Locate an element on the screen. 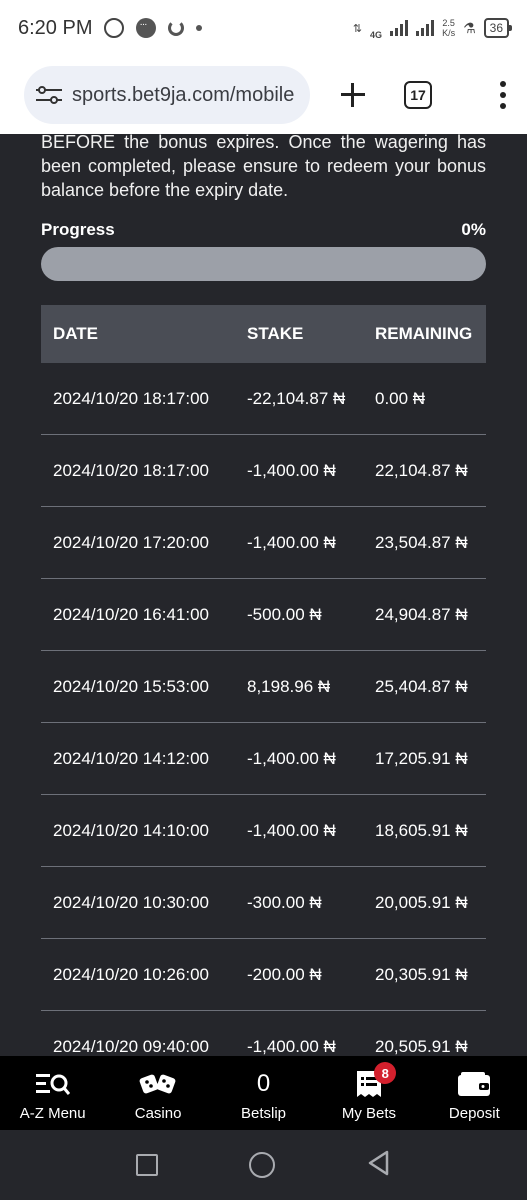  site-settings-icon is located at coordinates (49, 95).